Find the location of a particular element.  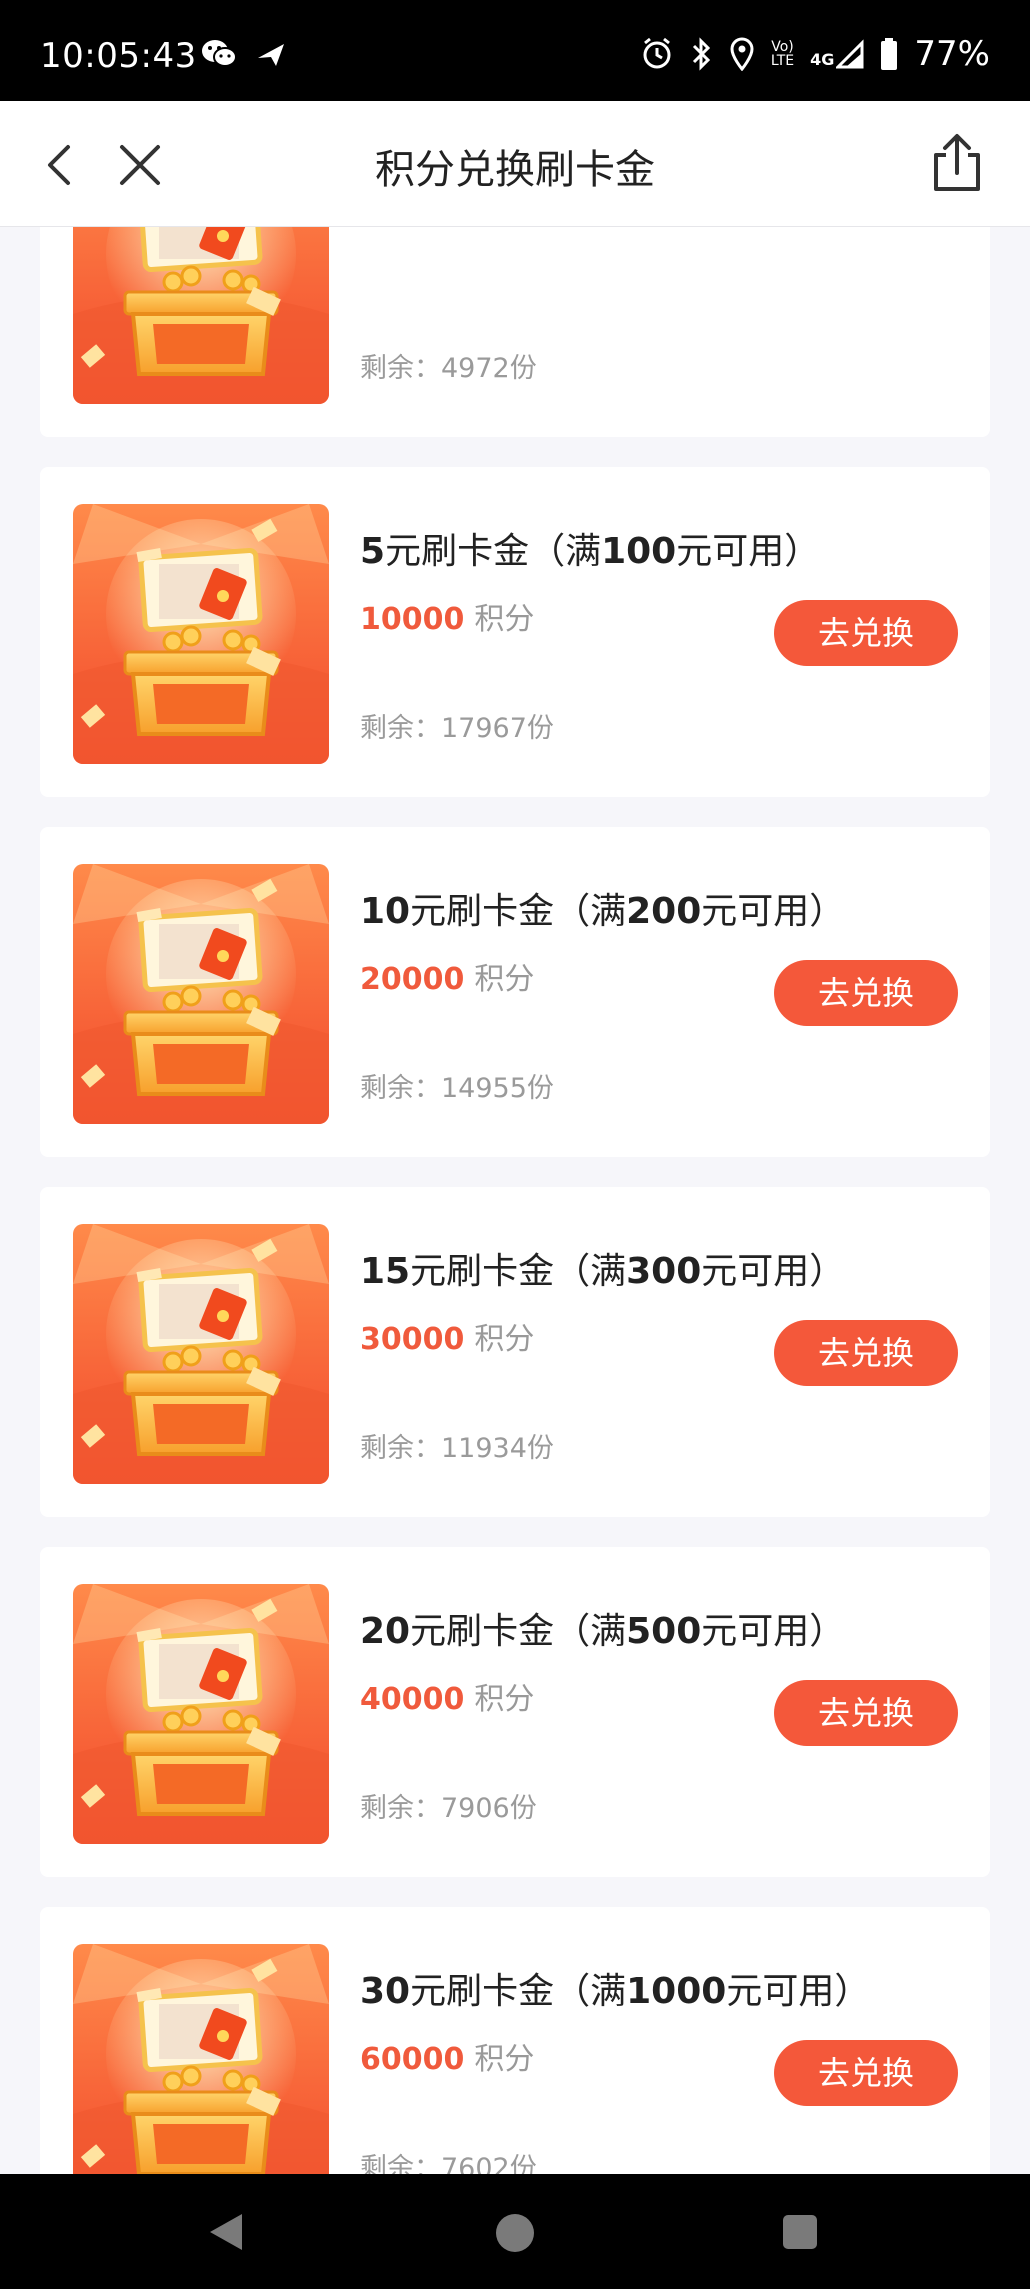

signal-4g-icon: 4G is located at coordinates (837, 54).